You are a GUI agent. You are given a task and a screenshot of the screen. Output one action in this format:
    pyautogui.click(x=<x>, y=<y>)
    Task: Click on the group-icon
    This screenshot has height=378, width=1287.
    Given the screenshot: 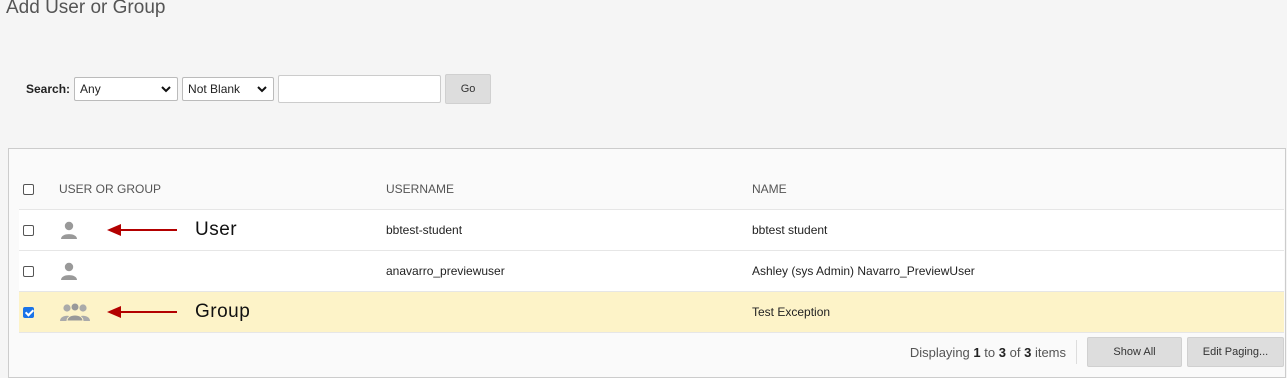 What is the action you would take?
    pyautogui.click(x=75, y=312)
    